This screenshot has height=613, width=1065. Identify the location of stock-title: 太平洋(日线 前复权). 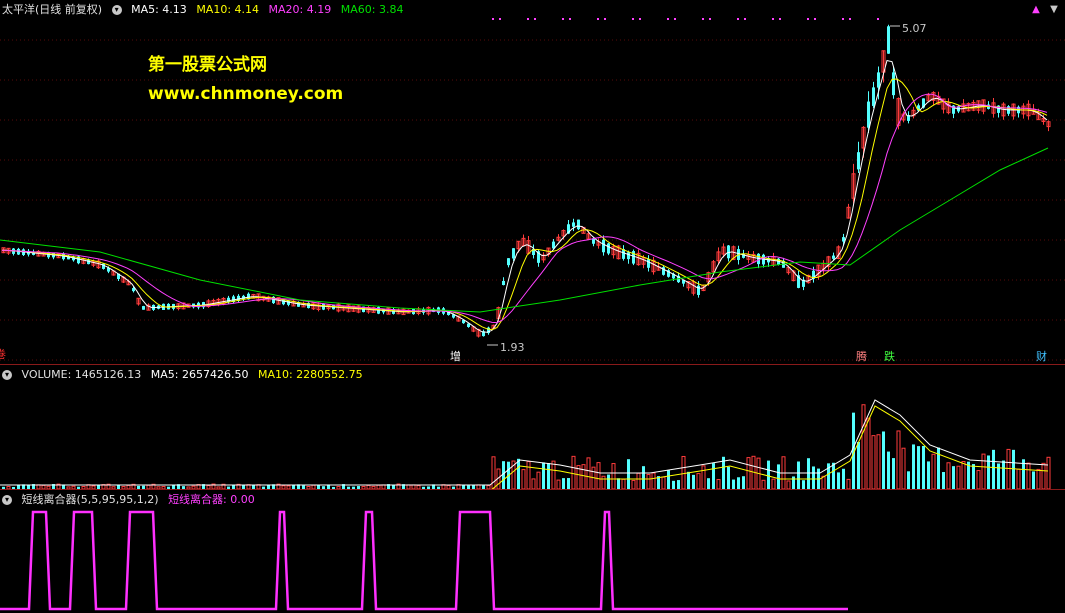
(52, 9).